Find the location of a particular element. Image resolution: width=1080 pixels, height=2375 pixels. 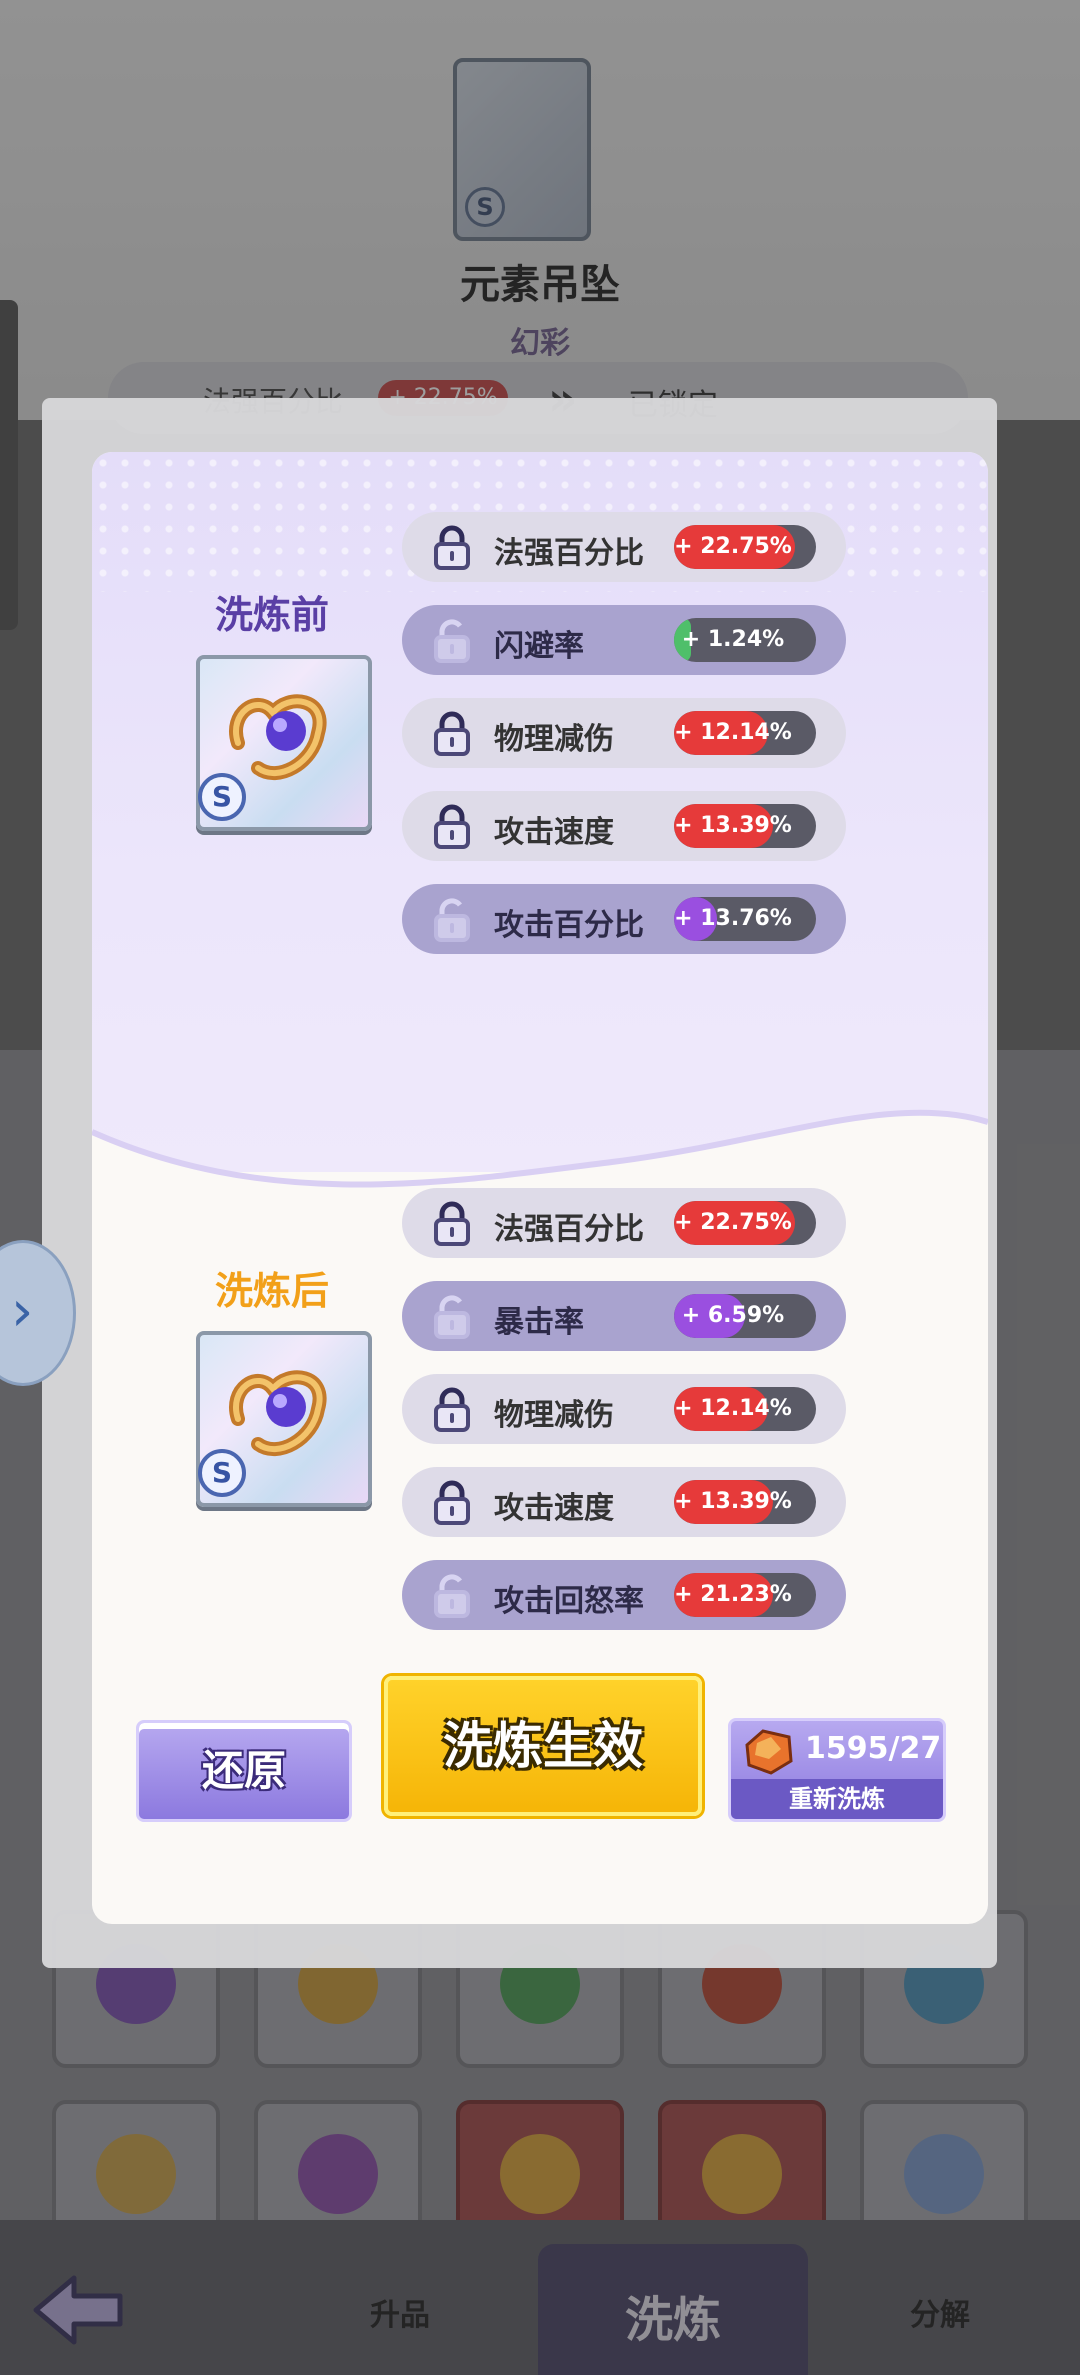

attribute-value-bar: + 6.59% is located at coordinates (745, 1316).